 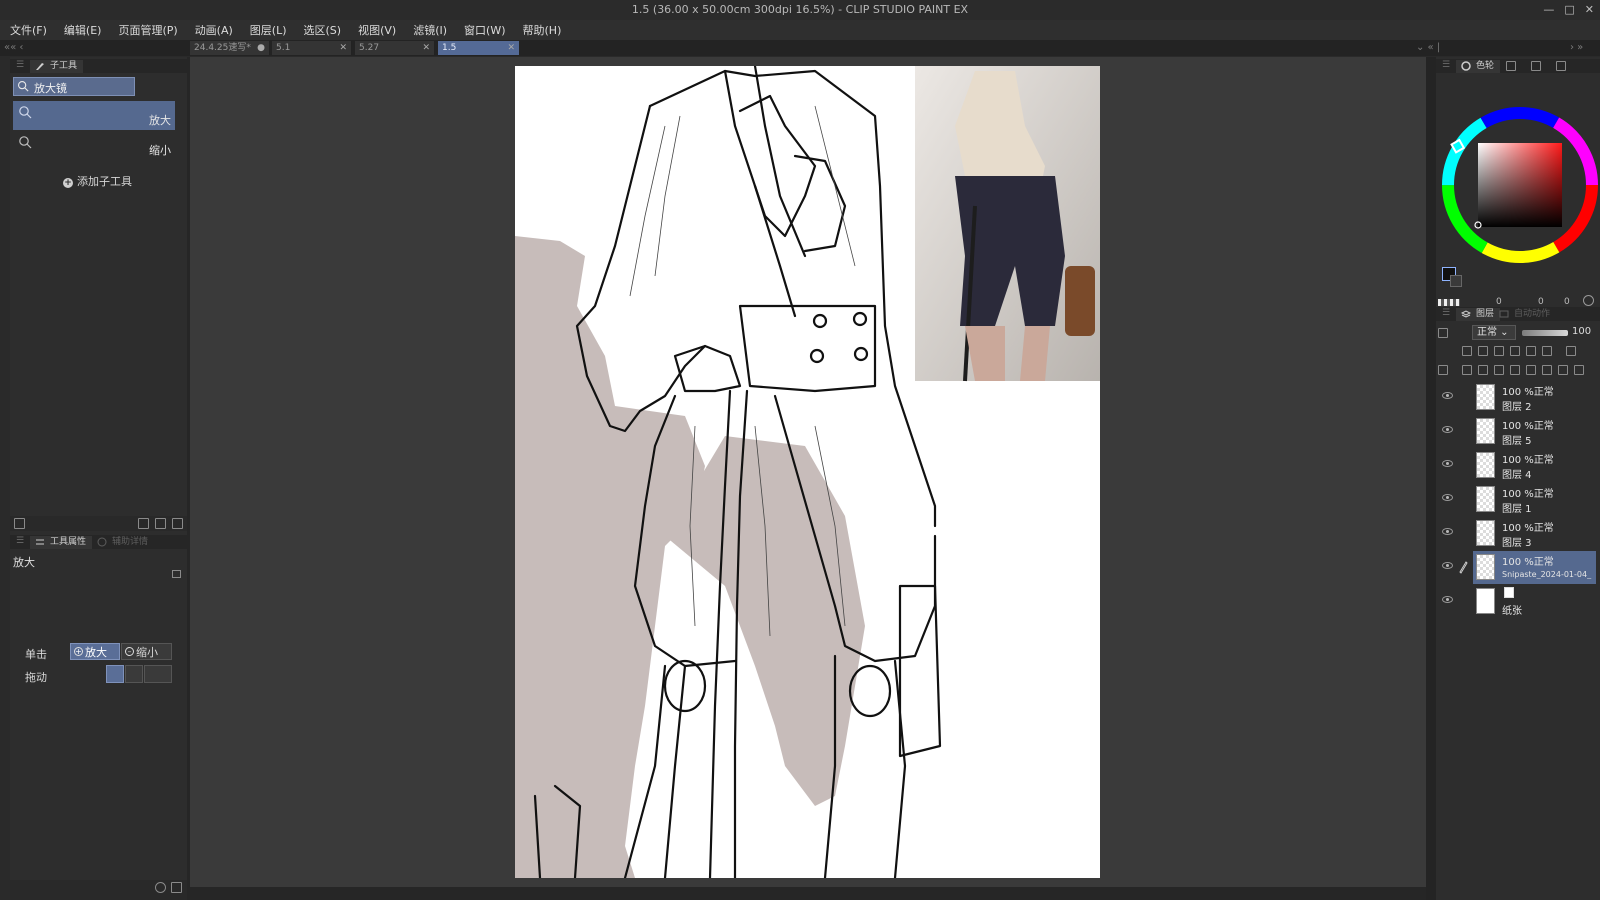 I want to click on doc-tab-3: 5.27 ✕, so click(x=395, y=48).